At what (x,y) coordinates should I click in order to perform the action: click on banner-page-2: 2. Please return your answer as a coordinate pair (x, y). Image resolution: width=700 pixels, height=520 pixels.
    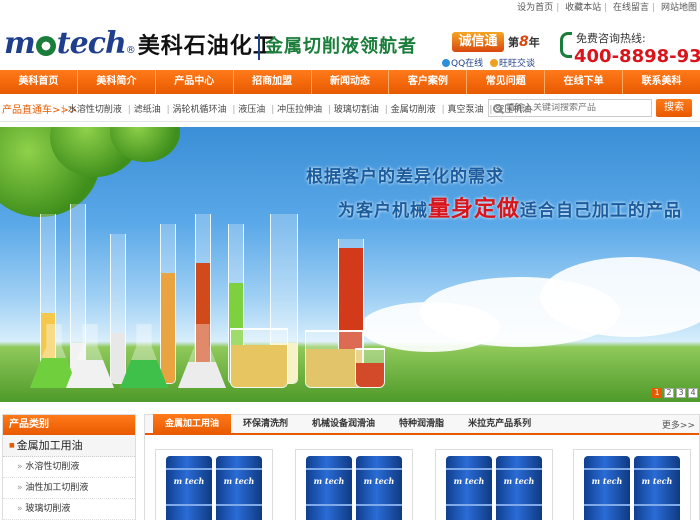
    Looking at the image, I should click on (669, 393).